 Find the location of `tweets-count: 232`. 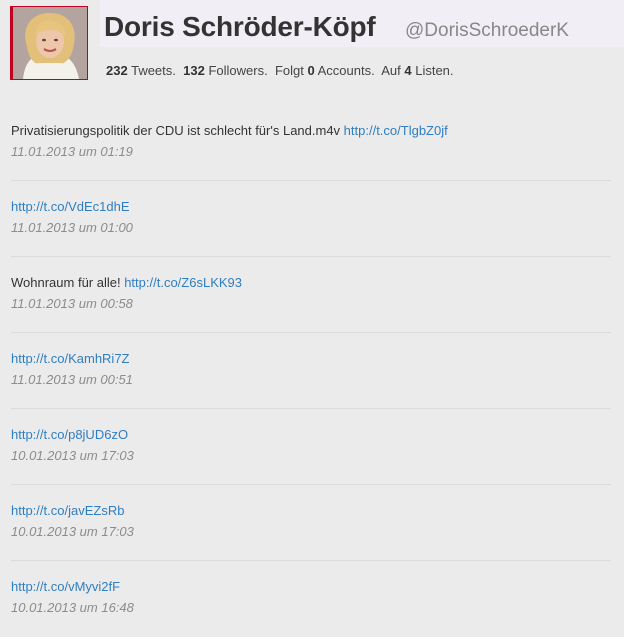

tweets-count: 232 is located at coordinates (117, 70).